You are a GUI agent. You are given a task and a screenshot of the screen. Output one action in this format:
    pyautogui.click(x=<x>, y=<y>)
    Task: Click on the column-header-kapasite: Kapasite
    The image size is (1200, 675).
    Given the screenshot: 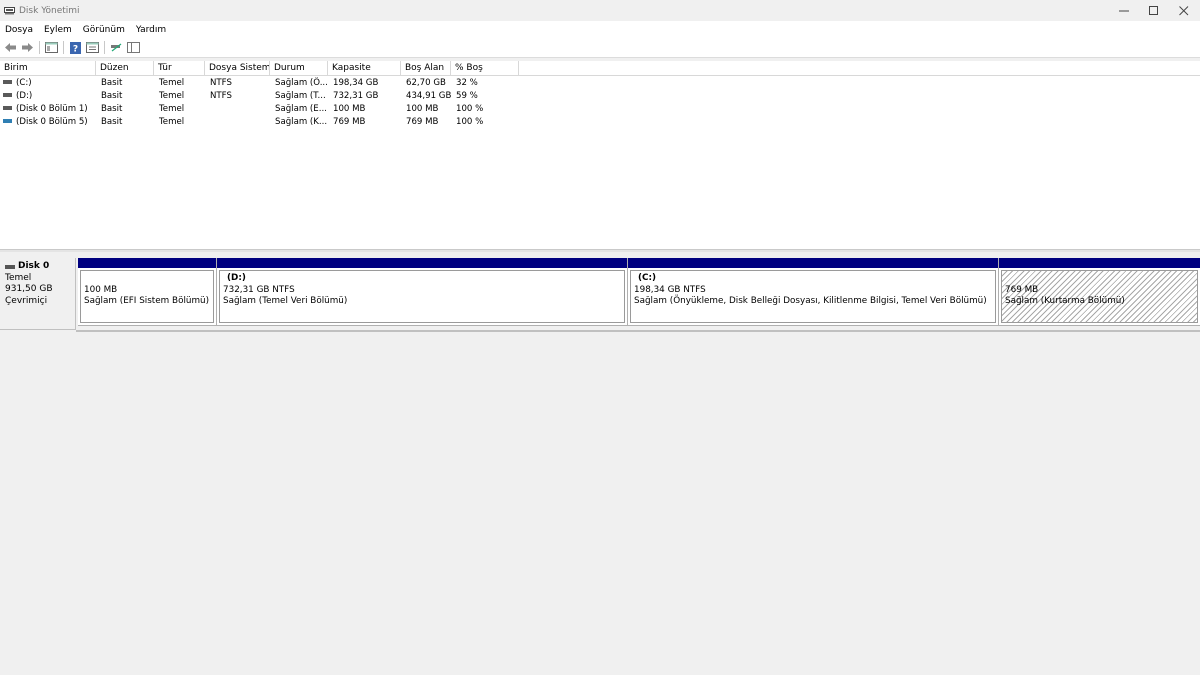 What is the action you would take?
    pyautogui.click(x=364, y=68)
    